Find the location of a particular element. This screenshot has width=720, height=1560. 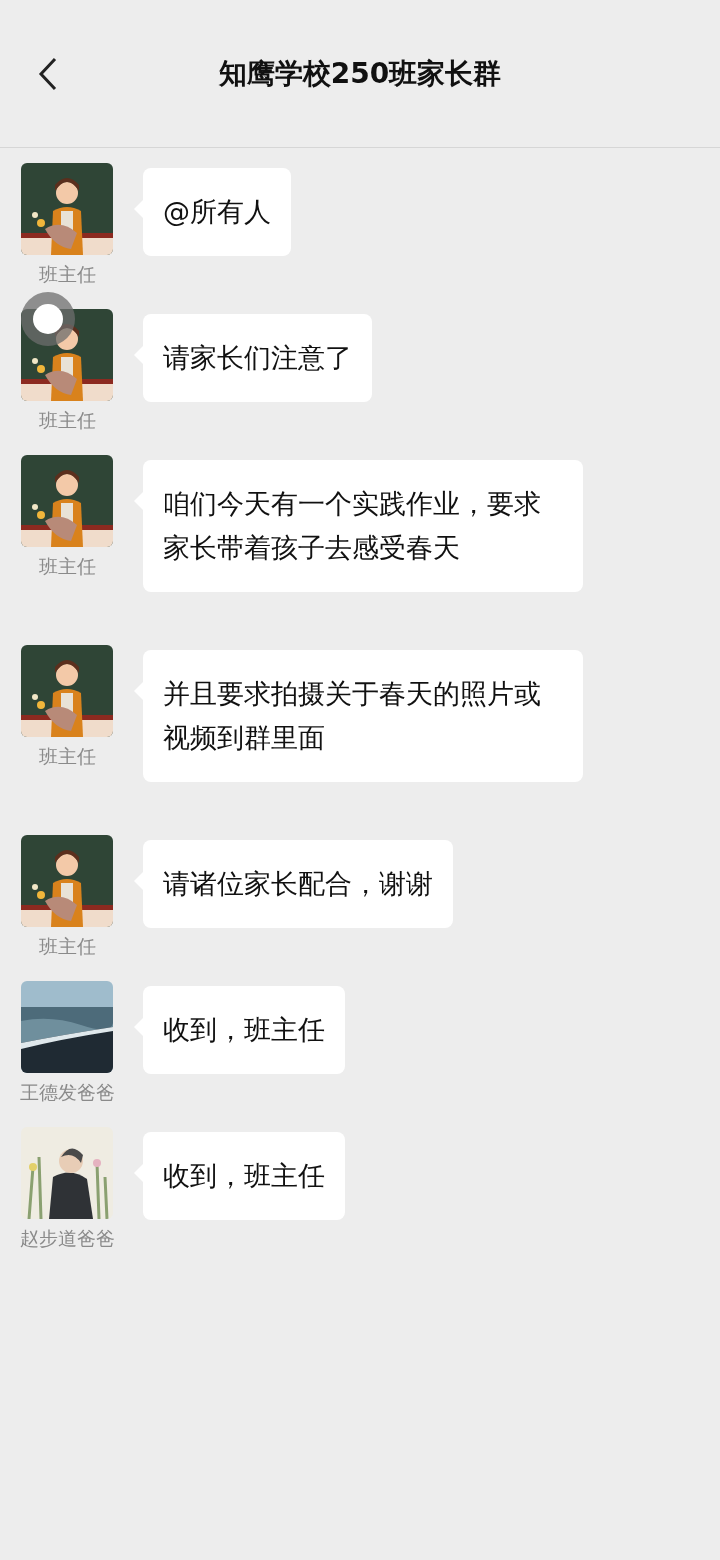

message-bubble: 并且要求拍摄关于春天的照片或视频到群里面 is located at coordinates (358, 716).